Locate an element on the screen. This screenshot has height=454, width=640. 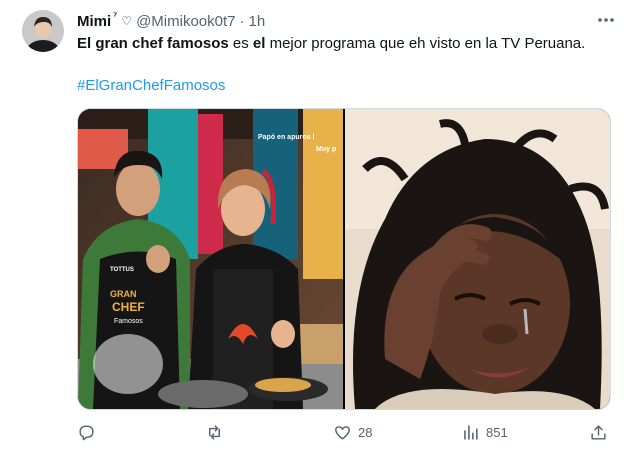
apron-logo-2: GRAN is located at coordinates (123, 294).